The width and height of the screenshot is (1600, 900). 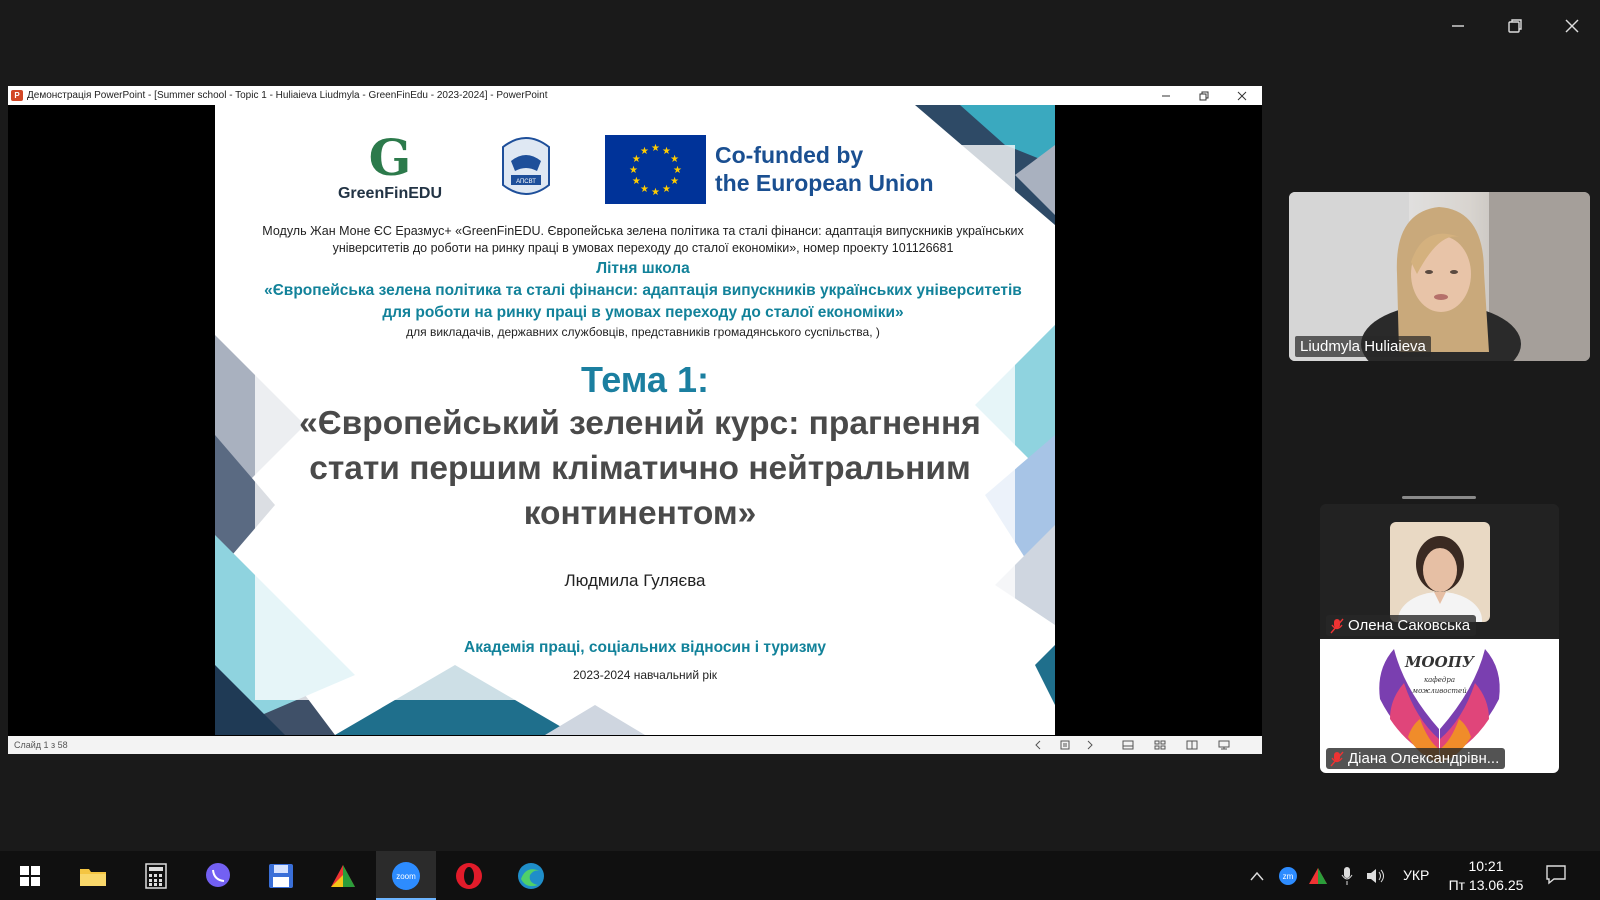 I want to click on taskbar-save-app, so click(x=281, y=875).